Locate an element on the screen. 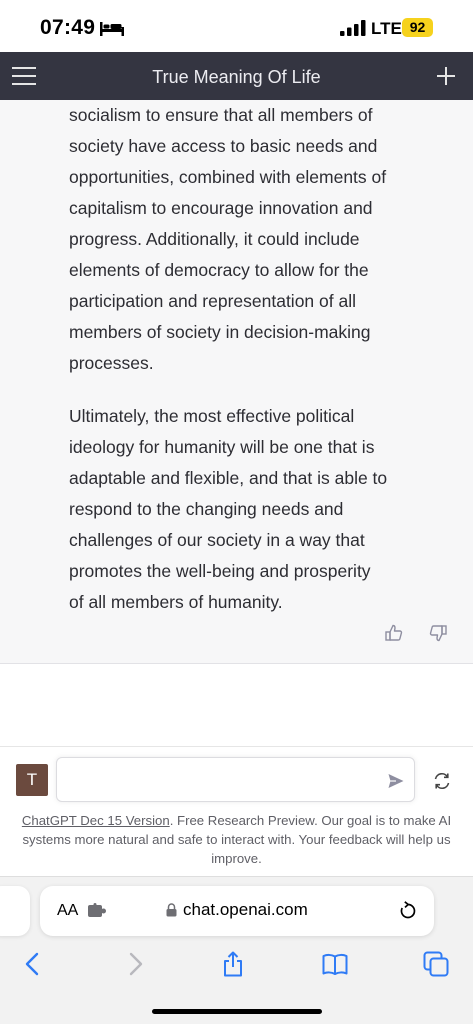 Image resolution: width=473 pixels, height=1024 pixels. signal-icon is located at coordinates (353, 28).